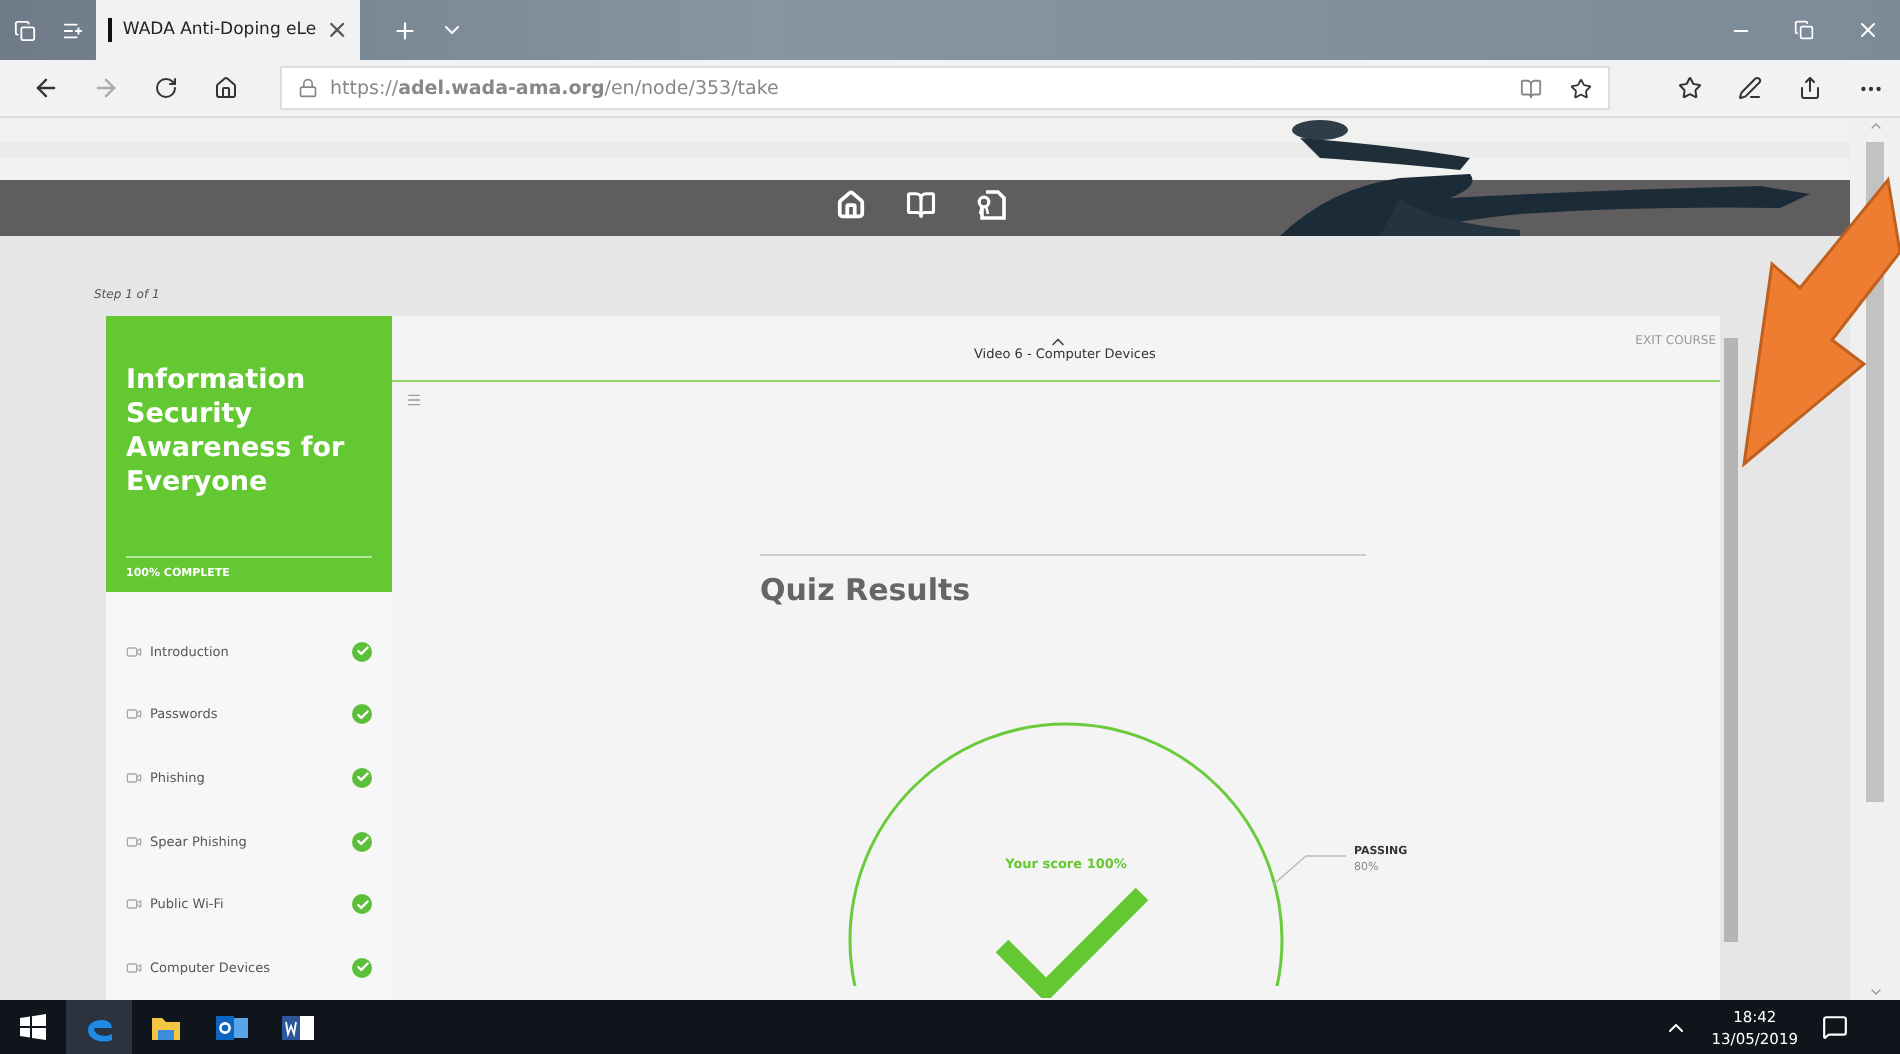 The image size is (1900, 1054). I want to click on menu-icon, so click(414, 400).